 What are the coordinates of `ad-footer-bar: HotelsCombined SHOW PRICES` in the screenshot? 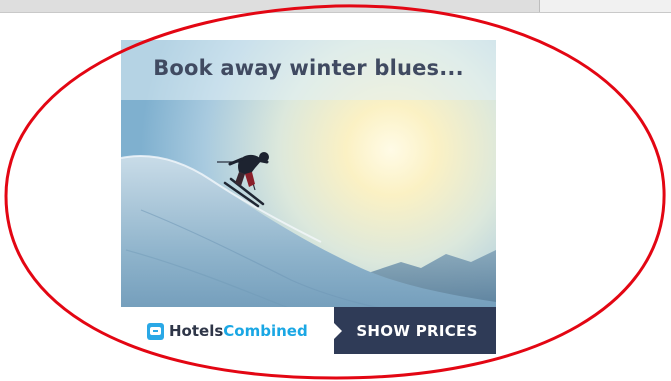 It's located at (308, 330).